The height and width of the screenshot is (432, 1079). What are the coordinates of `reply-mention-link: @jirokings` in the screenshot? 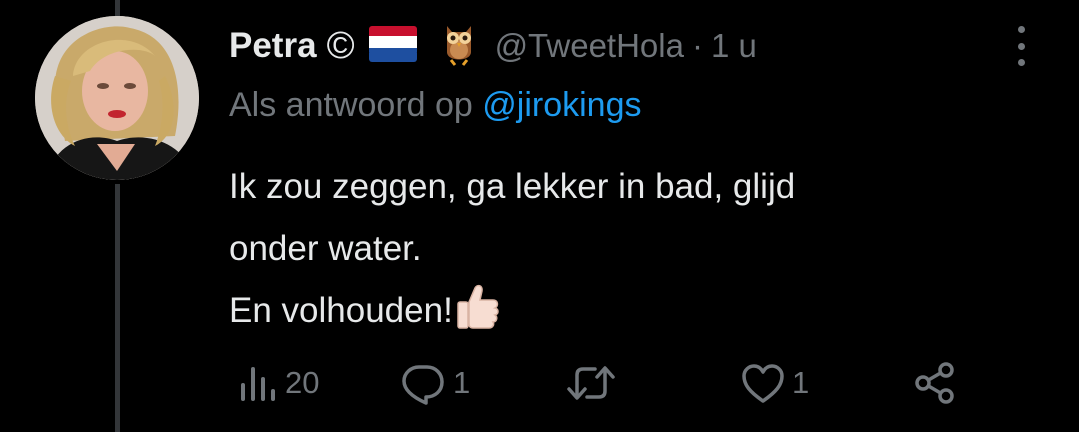 It's located at (561, 105).